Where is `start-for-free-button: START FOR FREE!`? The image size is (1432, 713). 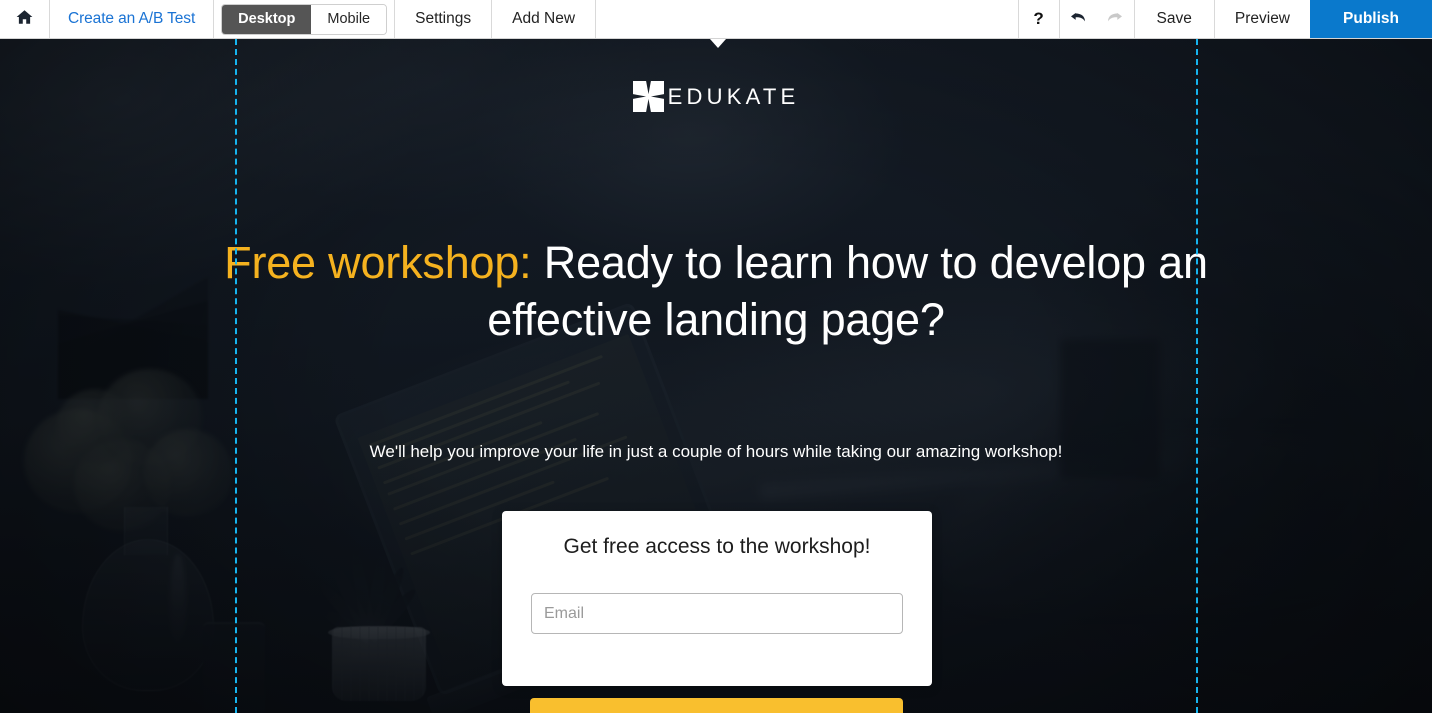
start-for-free-button: START FOR FREE! is located at coordinates (716, 705).